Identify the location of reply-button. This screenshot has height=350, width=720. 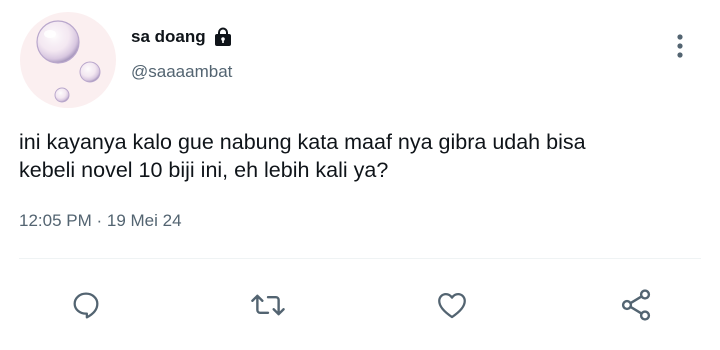
(86, 305).